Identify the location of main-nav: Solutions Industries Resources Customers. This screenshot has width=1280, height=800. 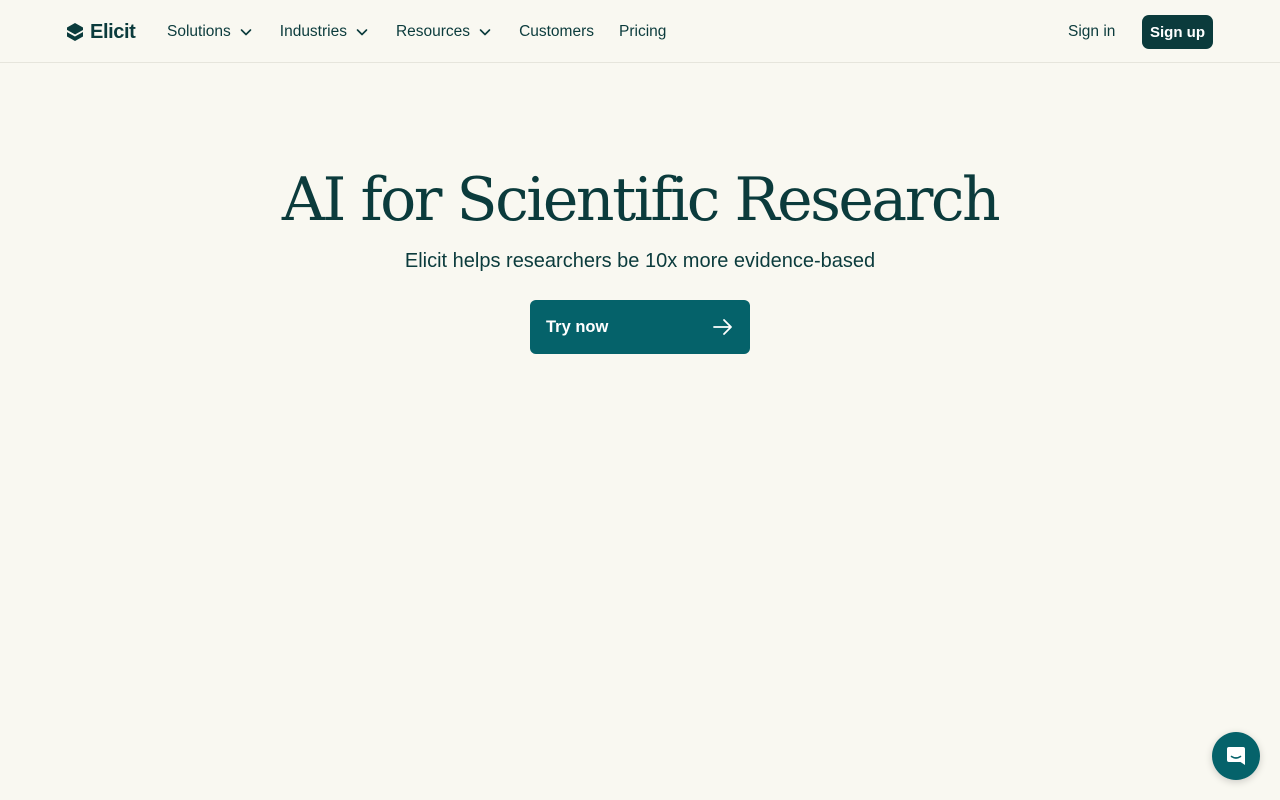
(429, 32).